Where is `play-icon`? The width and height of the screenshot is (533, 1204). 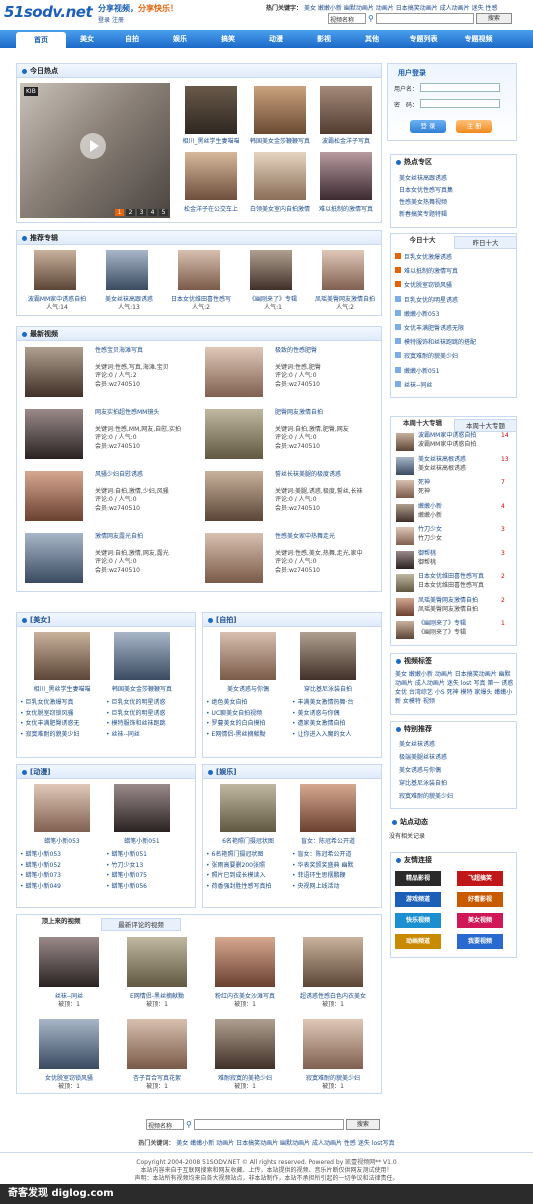
play-icon is located at coordinates (93, 146).